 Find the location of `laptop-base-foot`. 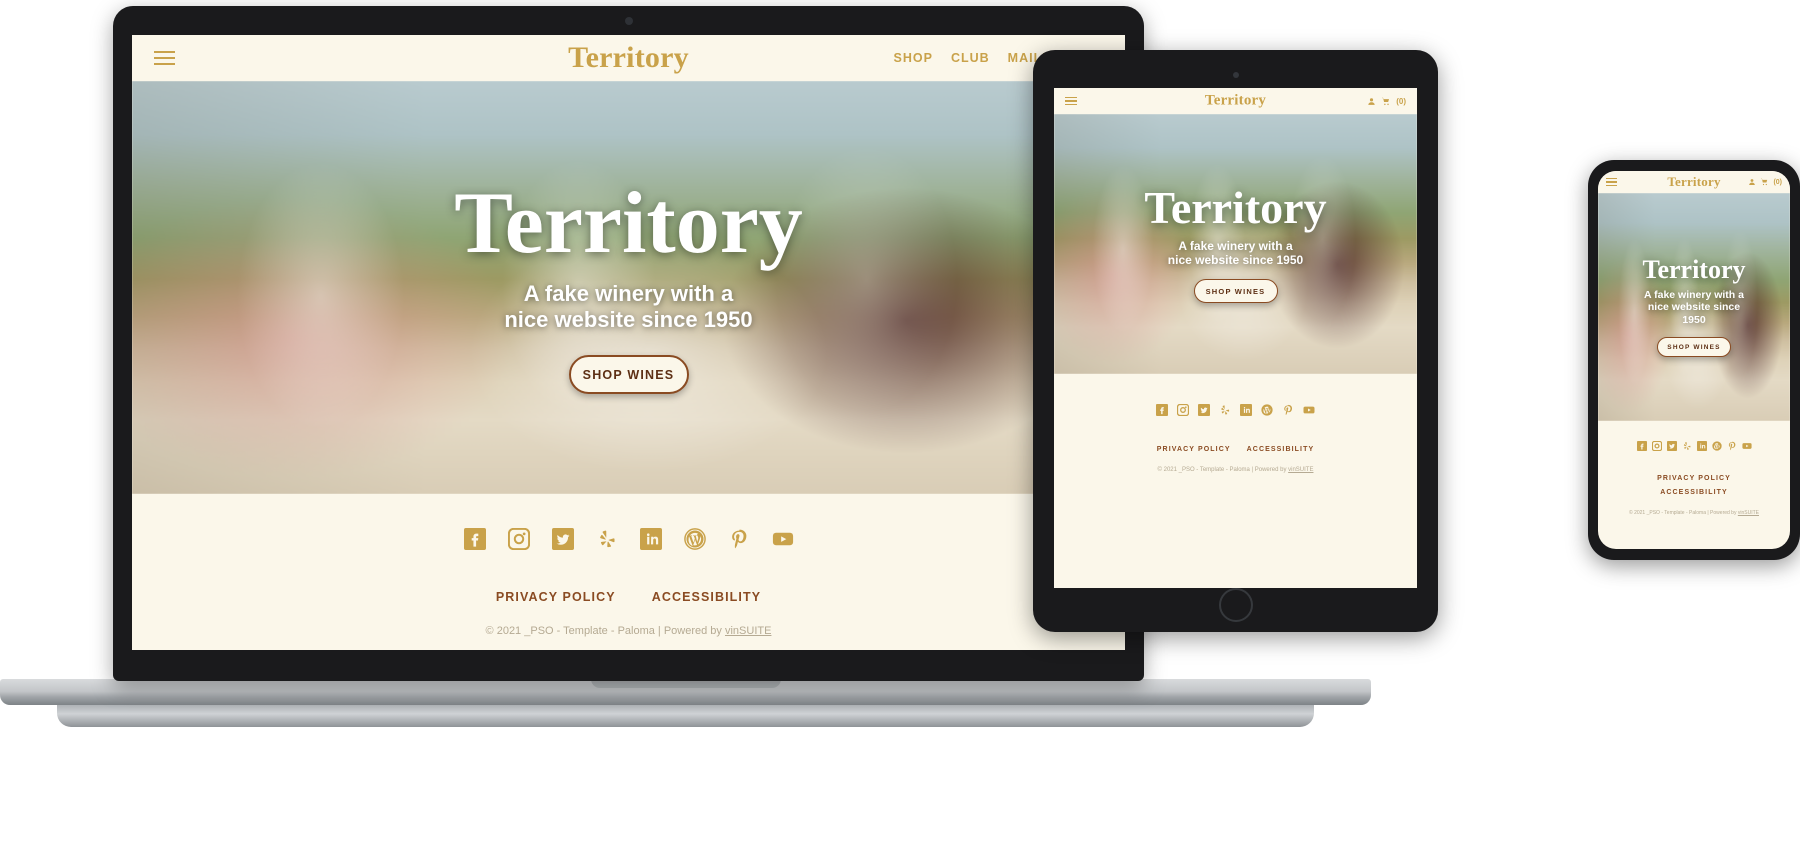

laptop-base-foot is located at coordinates (685, 716).